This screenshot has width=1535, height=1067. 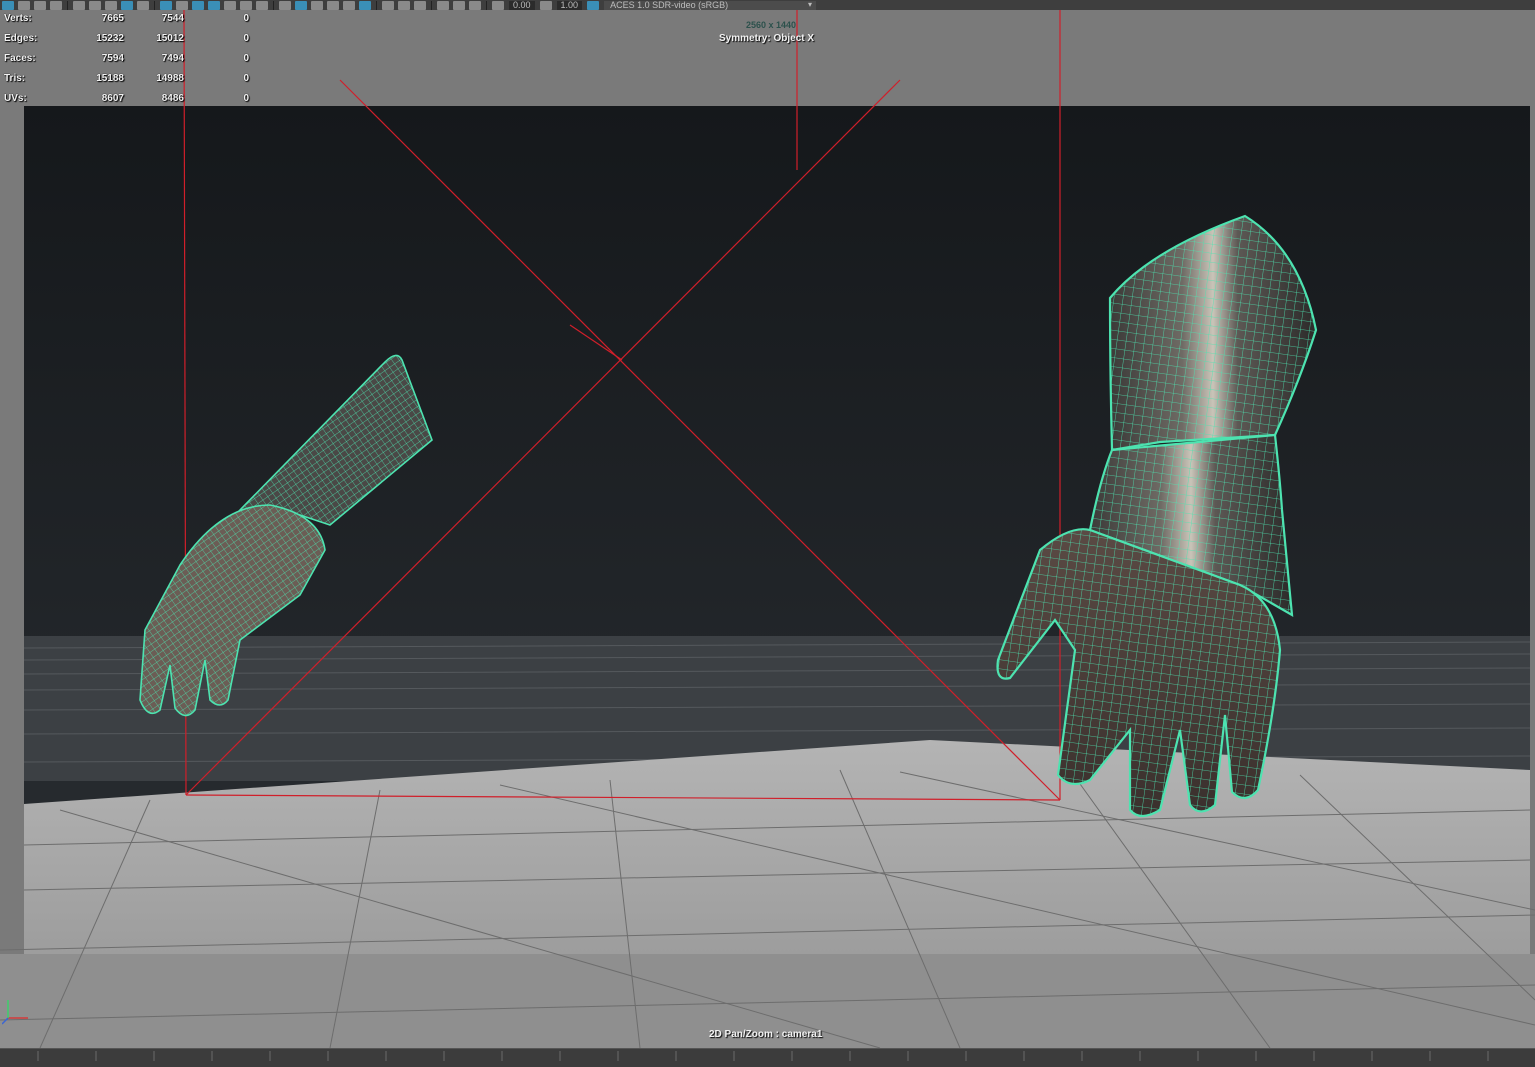 What do you see at coordinates (21, 38) in the screenshot?
I see `stat-label: Edges:` at bounding box center [21, 38].